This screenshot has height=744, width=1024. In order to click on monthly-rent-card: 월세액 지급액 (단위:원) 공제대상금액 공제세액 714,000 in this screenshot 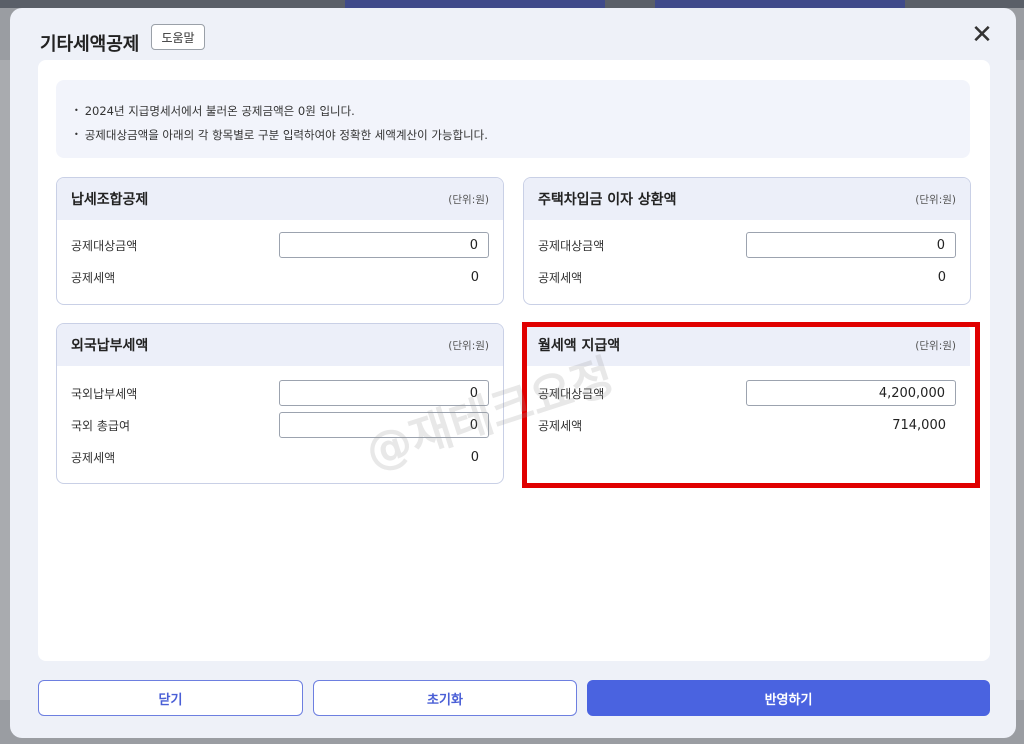, I will do `click(747, 403)`.